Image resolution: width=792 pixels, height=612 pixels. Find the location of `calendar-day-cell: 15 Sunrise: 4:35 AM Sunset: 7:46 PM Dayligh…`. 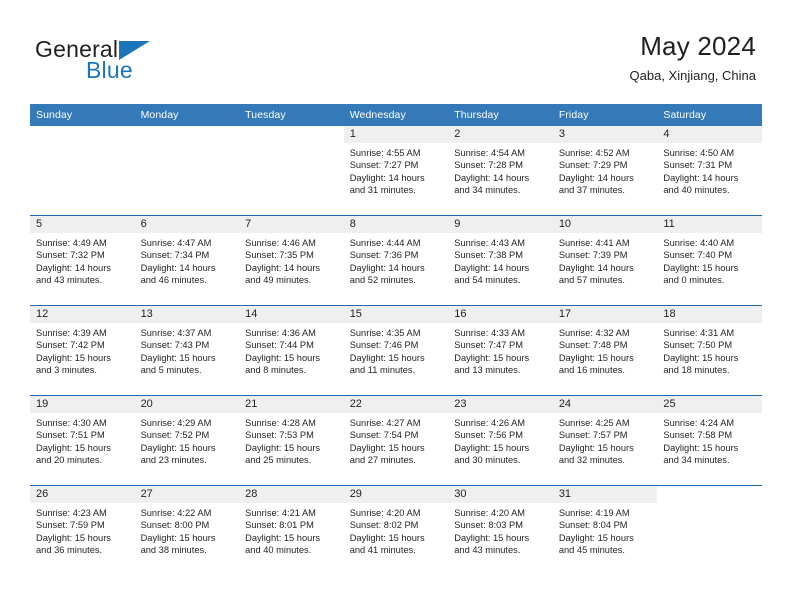

calendar-day-cell: 15 Sunrise: 4:35 AM Sunset: 7:46 PM Dayligh… is located at coordinates (396, 350).